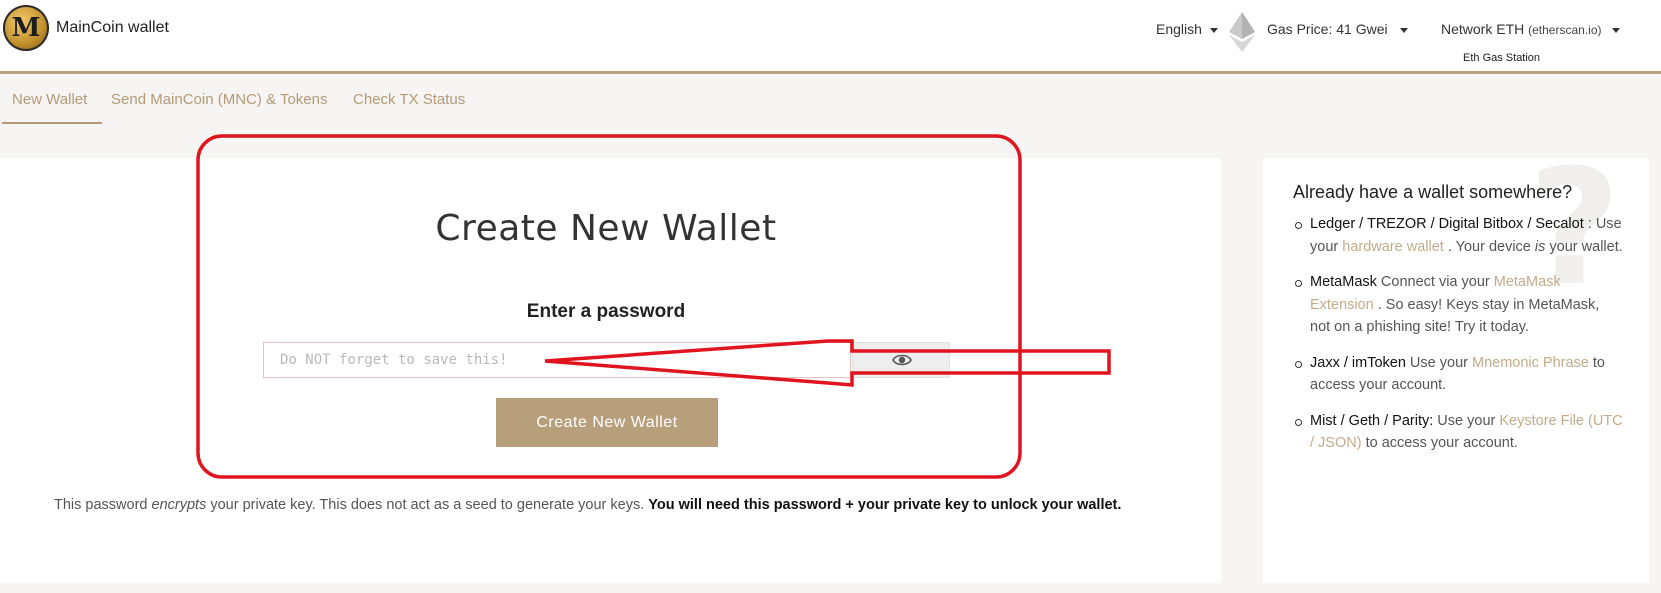 The image size is (1661, 593). I want to click on note-text: This password, so click(103, 505).